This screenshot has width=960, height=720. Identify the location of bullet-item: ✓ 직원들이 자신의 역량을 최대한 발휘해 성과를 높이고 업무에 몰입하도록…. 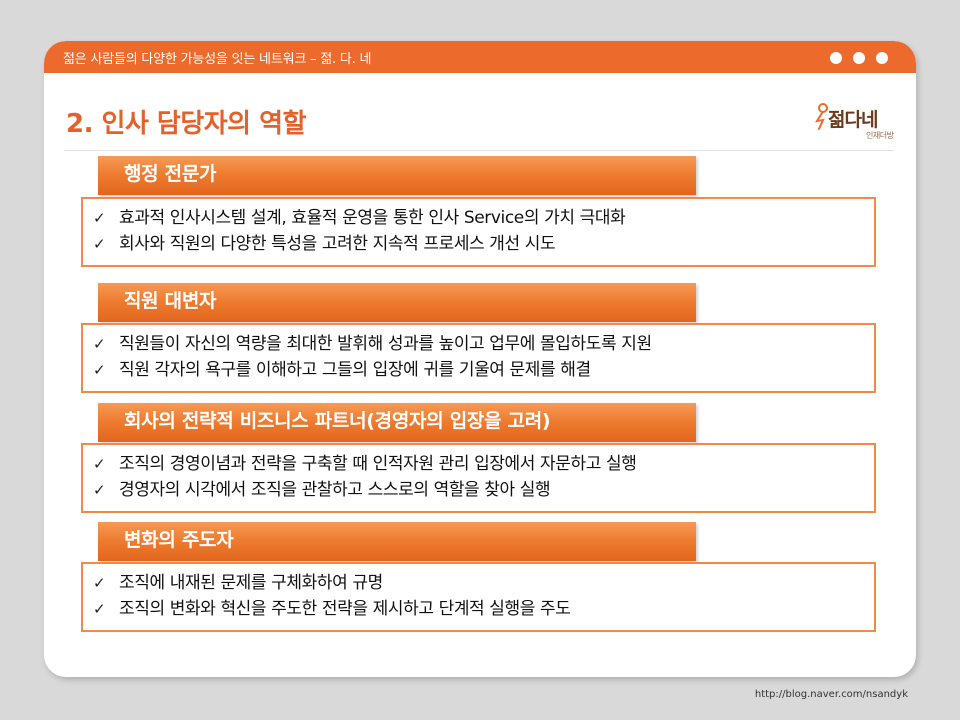
(483, 344).